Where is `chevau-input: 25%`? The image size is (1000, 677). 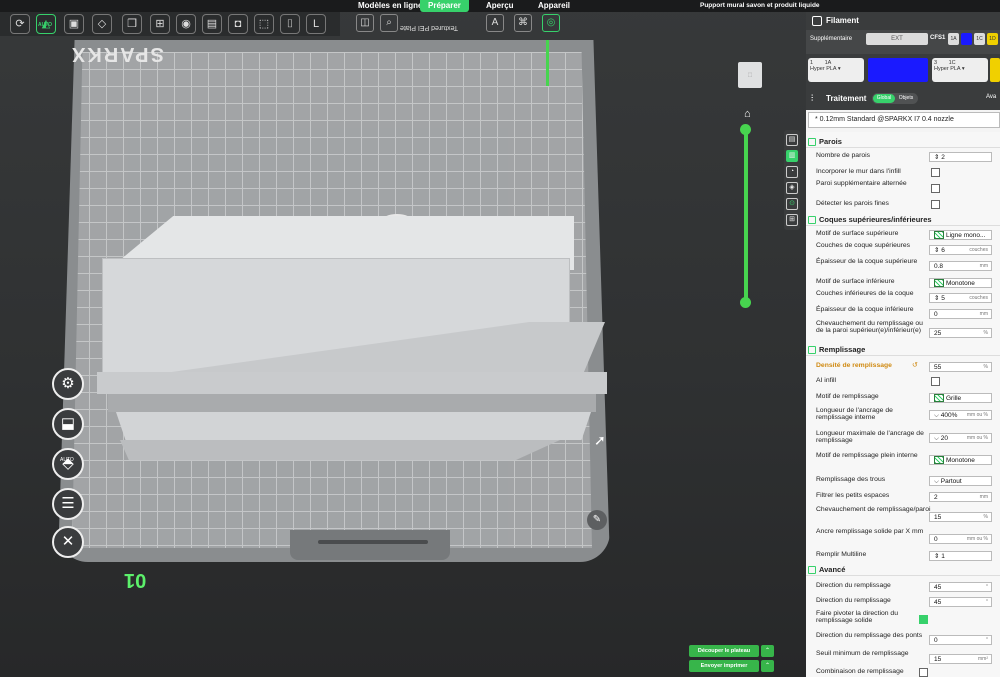 chevau-input: 25% is located at coordinates (960, 333).